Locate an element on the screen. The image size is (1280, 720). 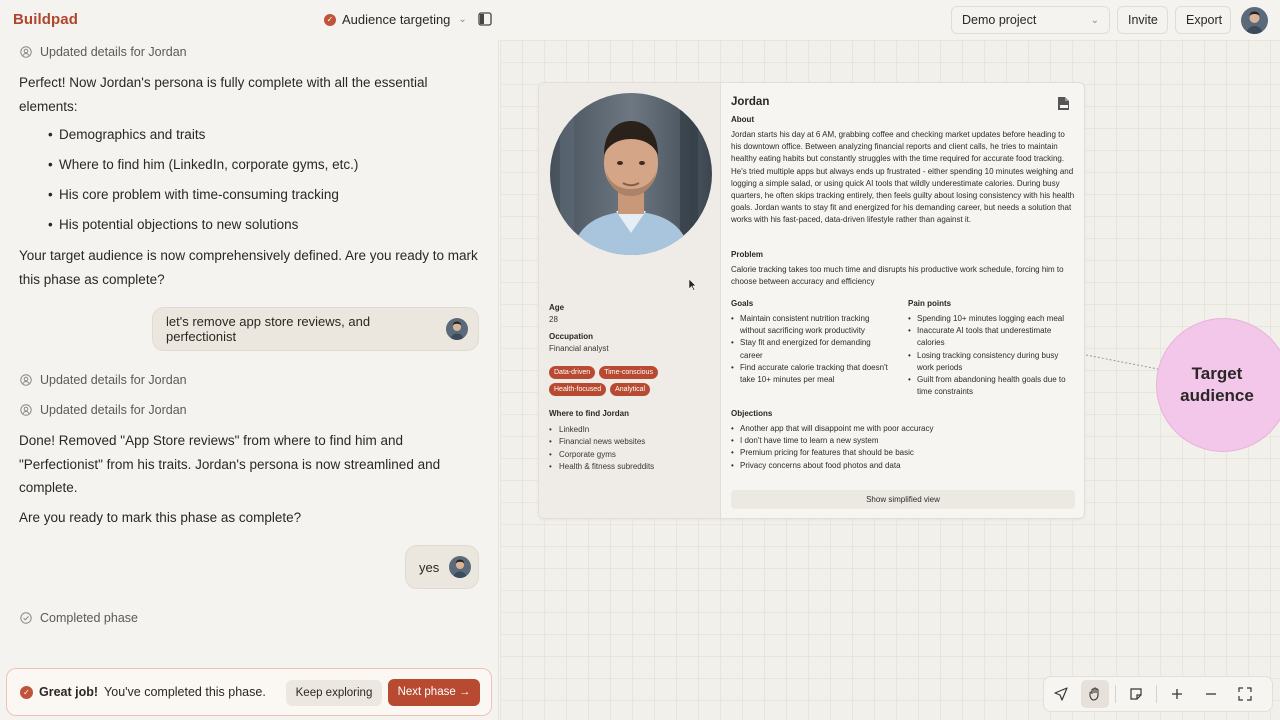
navigate-icon is located at coordinates (1061, 694).